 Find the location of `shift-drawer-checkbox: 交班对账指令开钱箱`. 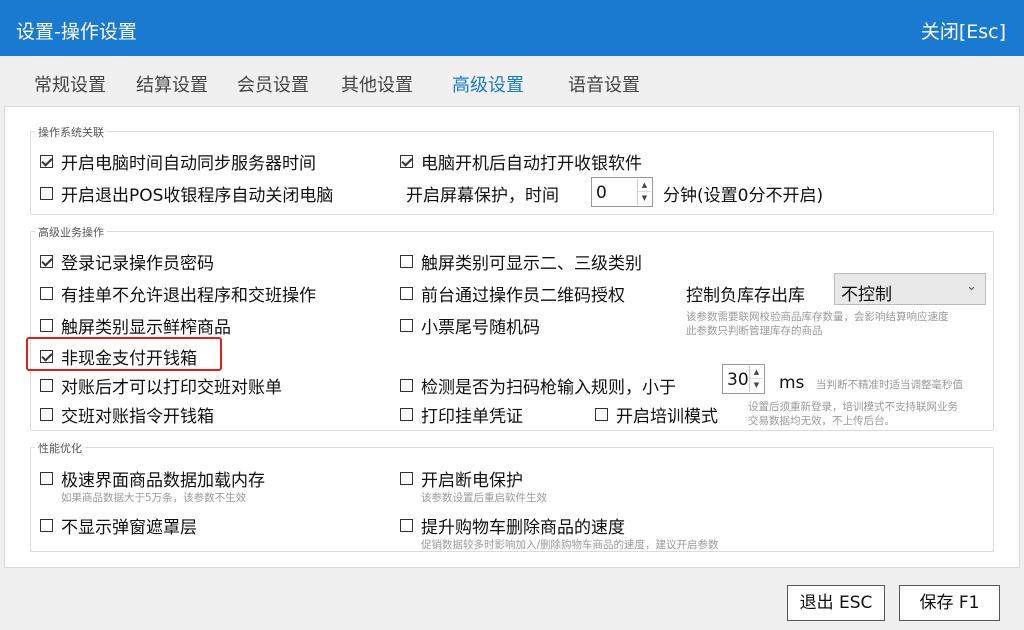

shift-drawer-checkbox: 交班对账指令开钱箱 is located at coordinates (127, 414).